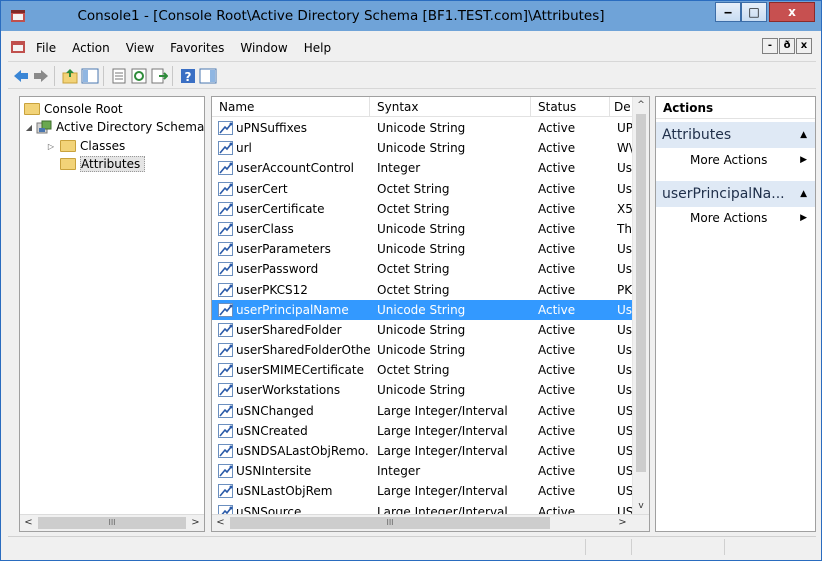  What do you see at coordinates (140, 48) in the screenshot?
I see `menu-view: View` at bounding box center [140, 48].